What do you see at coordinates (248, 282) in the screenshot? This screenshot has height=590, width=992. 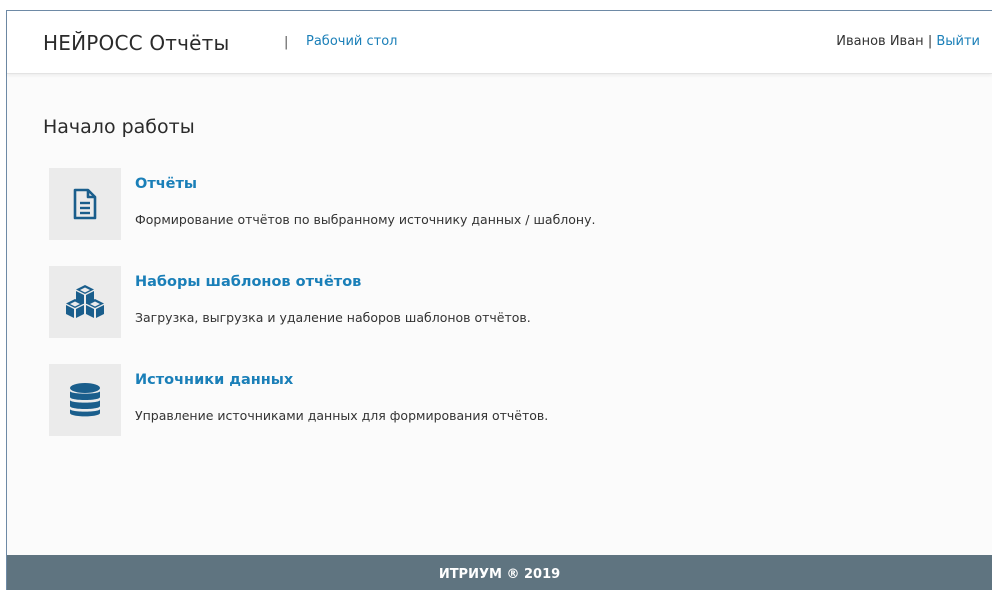 I see `template-sets-link: Наборы шаблонов отчётов` at bounding box center [248, 282].